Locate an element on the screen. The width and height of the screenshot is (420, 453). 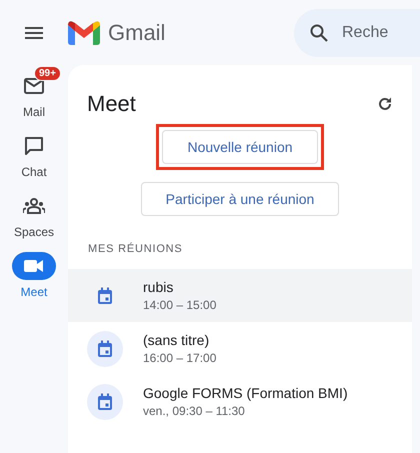
meeting-item: rubis 14:00 – 15:00 is located at coordinates (240, 295).